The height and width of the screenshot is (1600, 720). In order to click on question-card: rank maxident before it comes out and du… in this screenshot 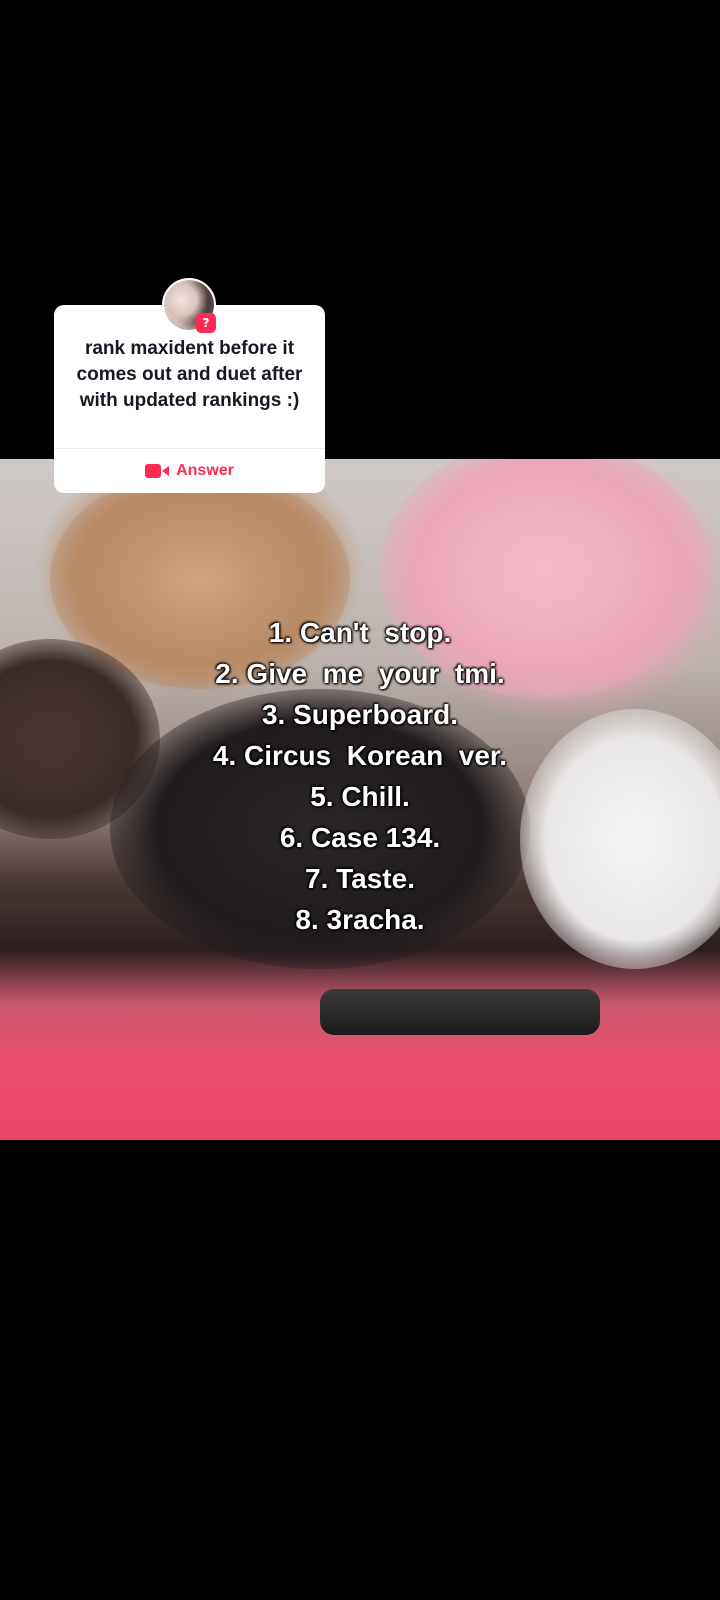, I will do `click(189, 399)`.